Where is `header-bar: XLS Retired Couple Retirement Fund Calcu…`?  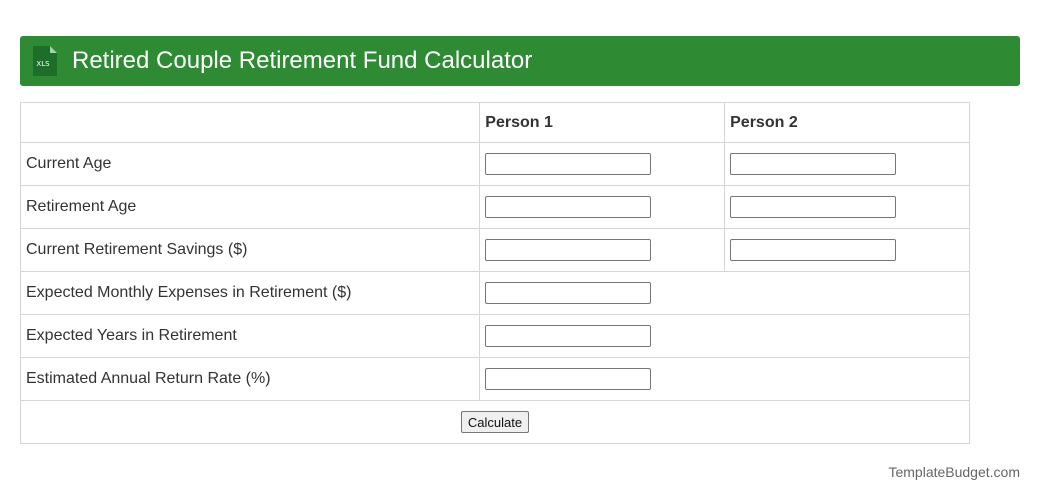 header-bar: XLS Retired Couple Retirement Fund Calcu… is located at coordinates (520, 61).